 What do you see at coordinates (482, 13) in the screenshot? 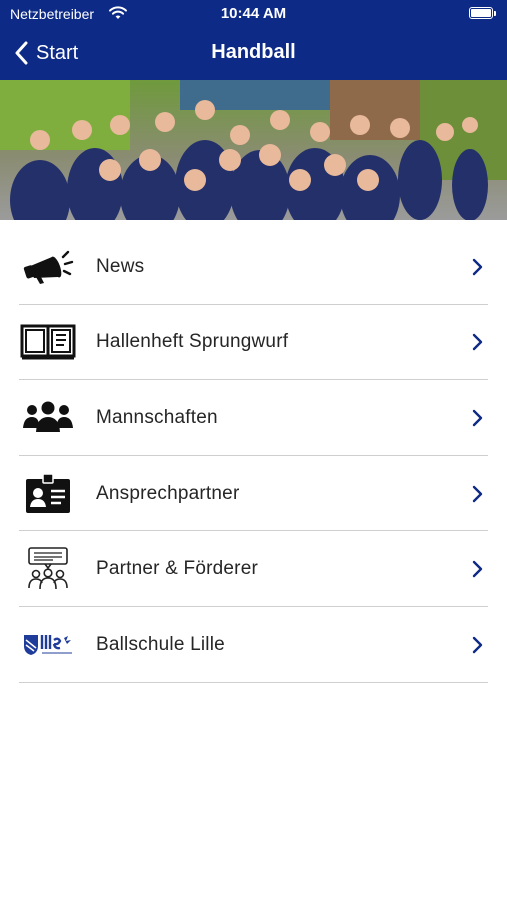
I see `battery-icon` at bounding box center [482, 13].